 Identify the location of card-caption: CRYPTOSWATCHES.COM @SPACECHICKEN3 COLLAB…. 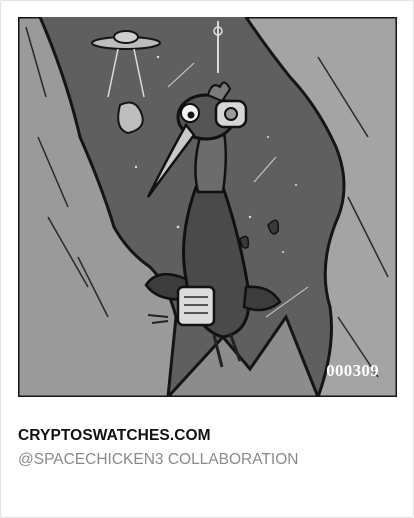
(208, 448).